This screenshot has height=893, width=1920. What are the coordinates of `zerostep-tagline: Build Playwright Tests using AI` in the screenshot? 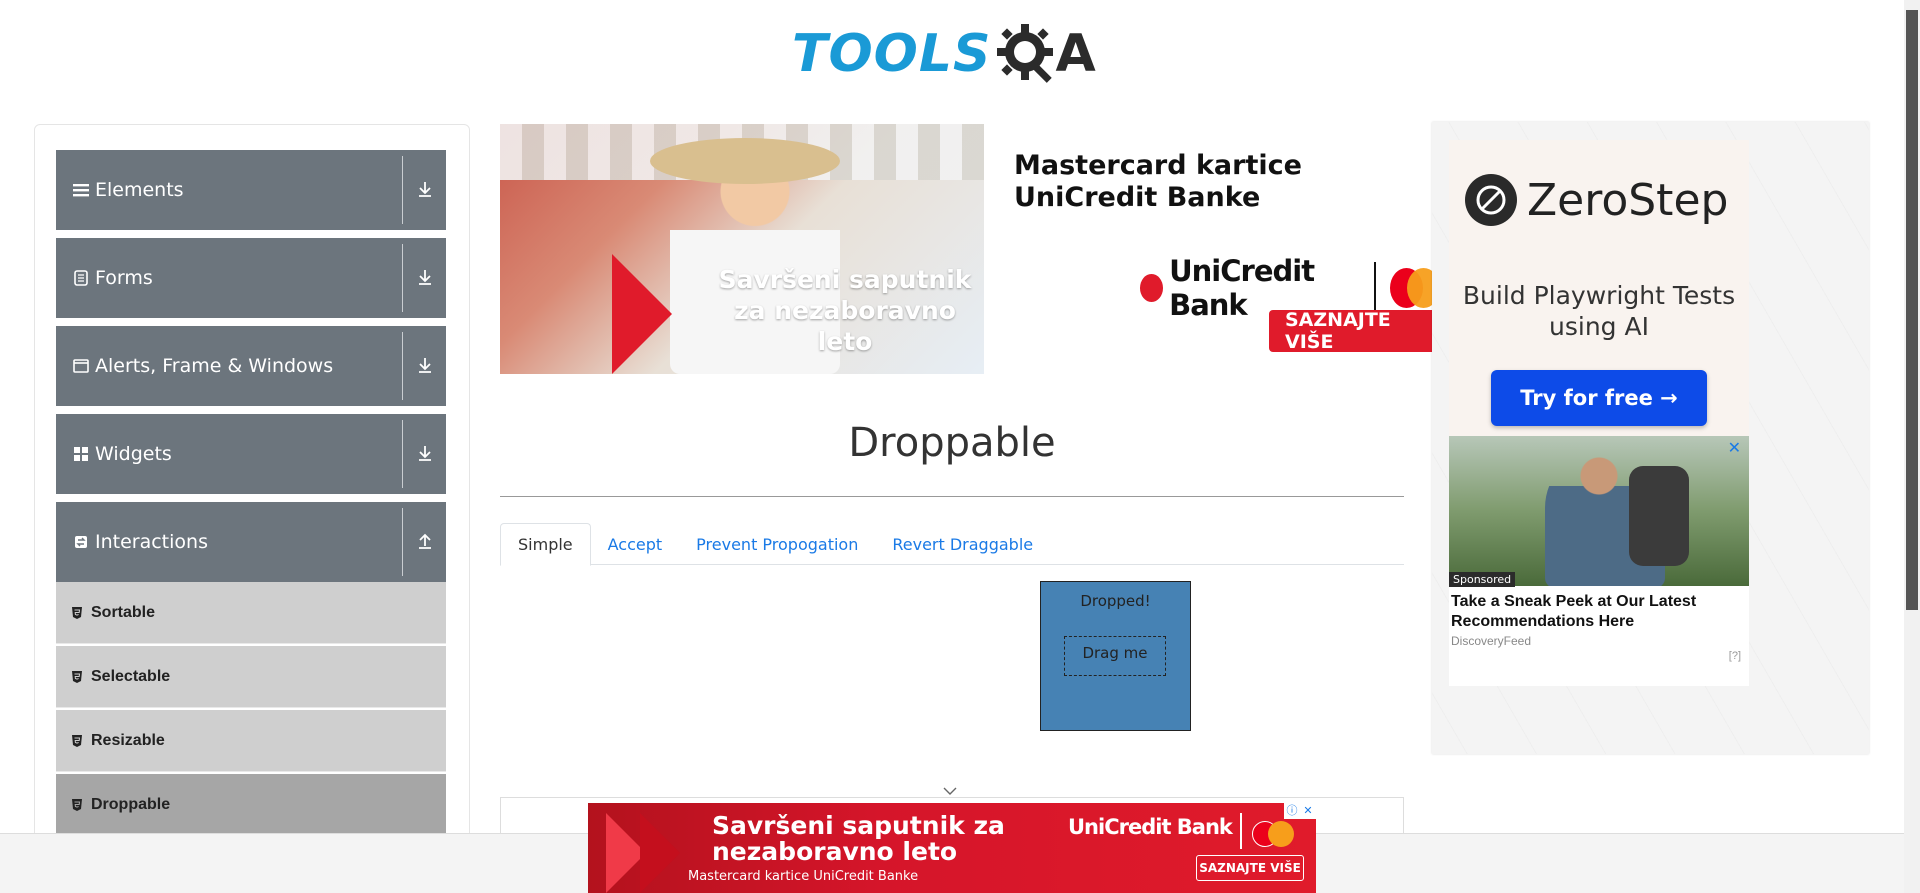 It's located at (1599, 311).